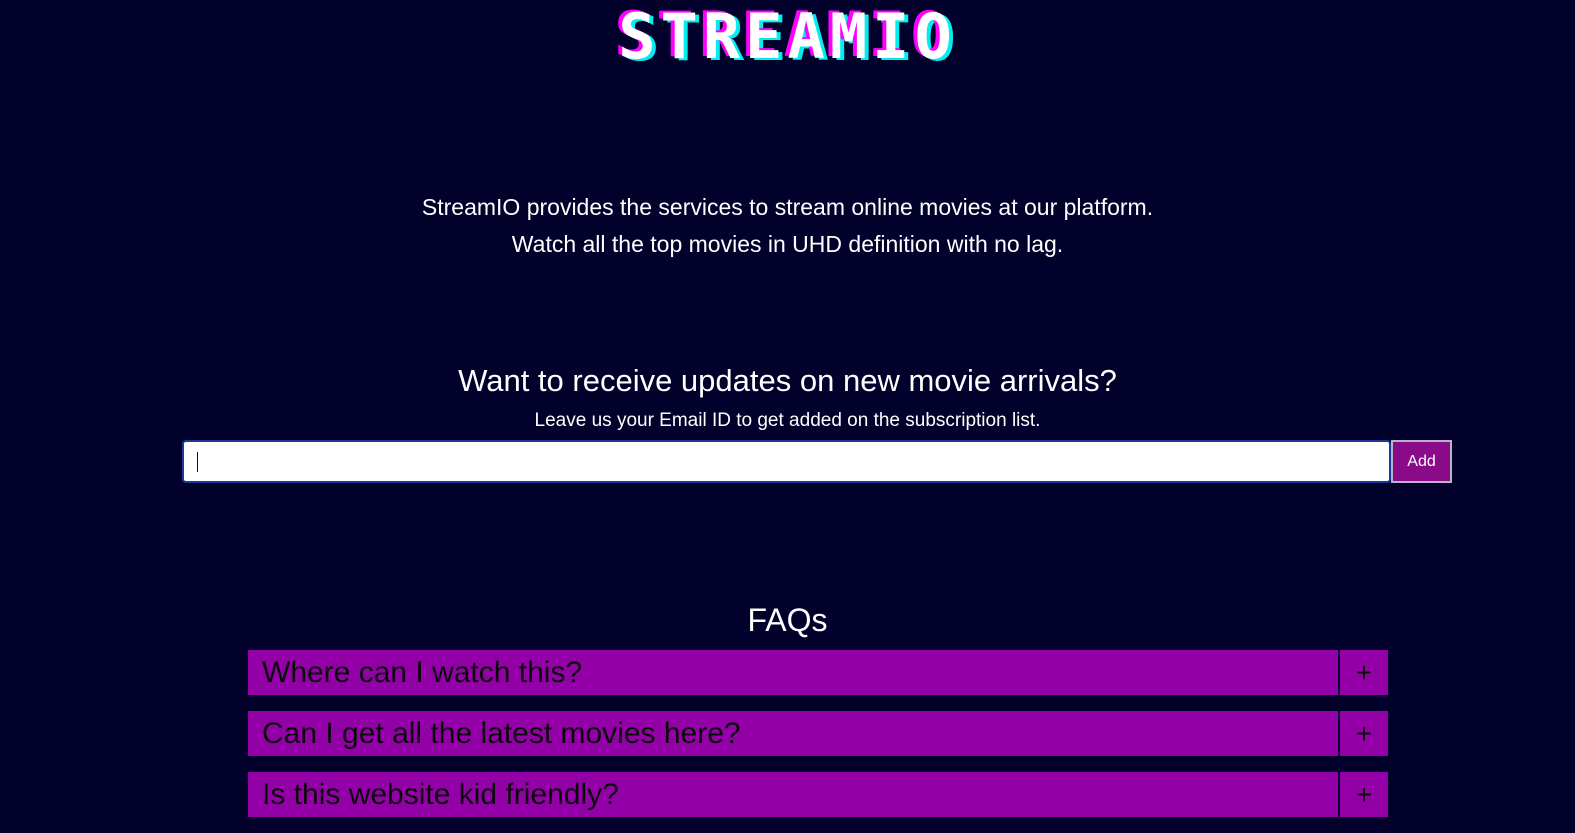  What do you see at coordinates (818, 733) in the screenshot?
I see `faq-item: Can I get all the latest movies here? +` at bounding box center [818, 733].